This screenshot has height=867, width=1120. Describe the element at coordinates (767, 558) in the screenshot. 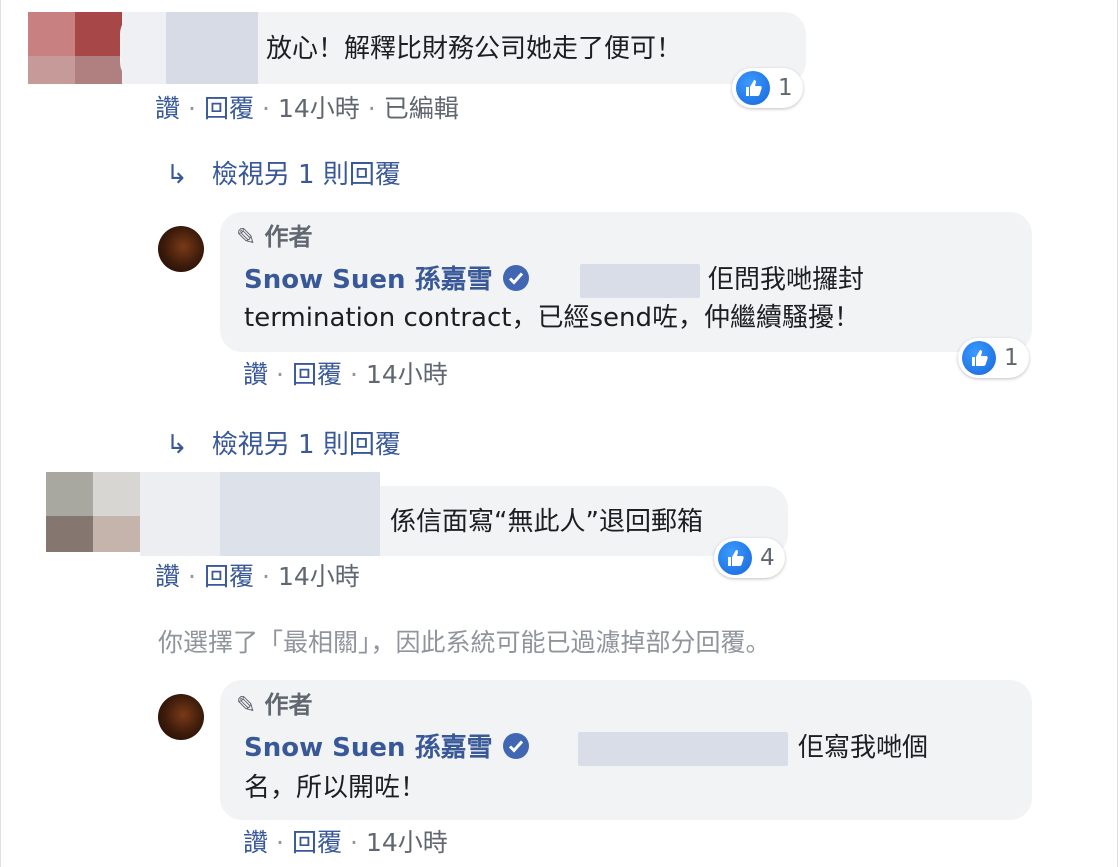

I see `reaction-count: 4` at that location.